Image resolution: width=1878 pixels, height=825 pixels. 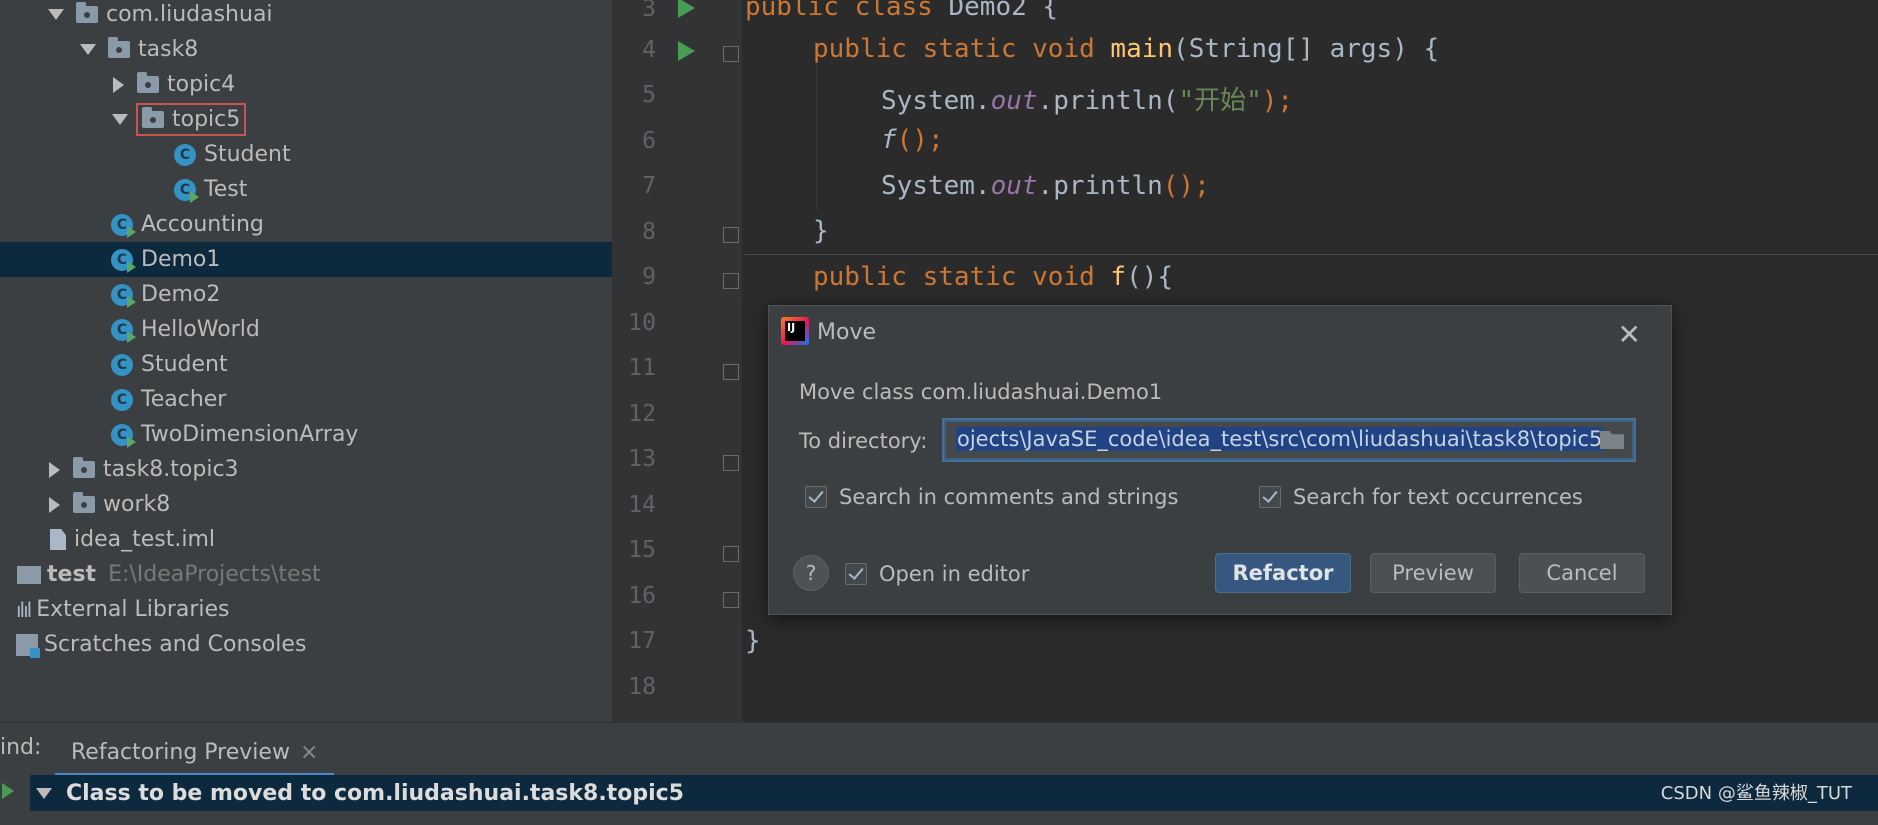 I want to click on method-separator, so click(x=1311, y=254).